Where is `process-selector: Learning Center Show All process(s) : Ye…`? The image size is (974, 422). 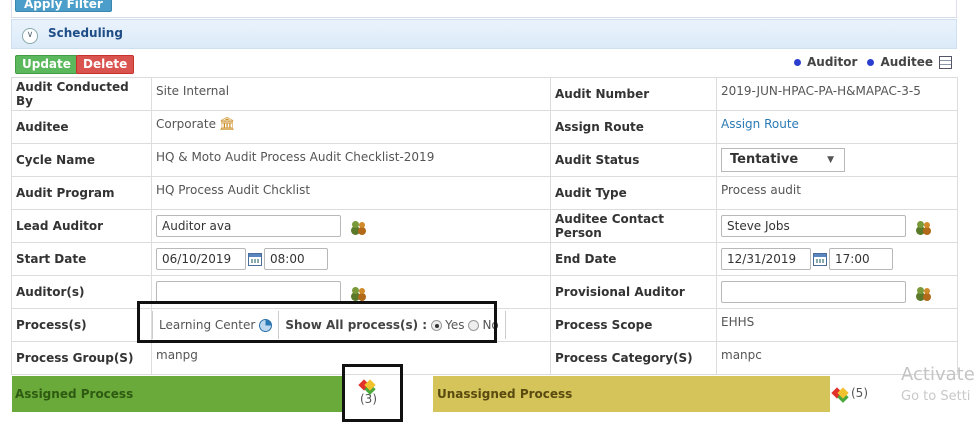
process-selector: Learning Center Show All process(s) : Ye… is located at coordinates (329, 325).